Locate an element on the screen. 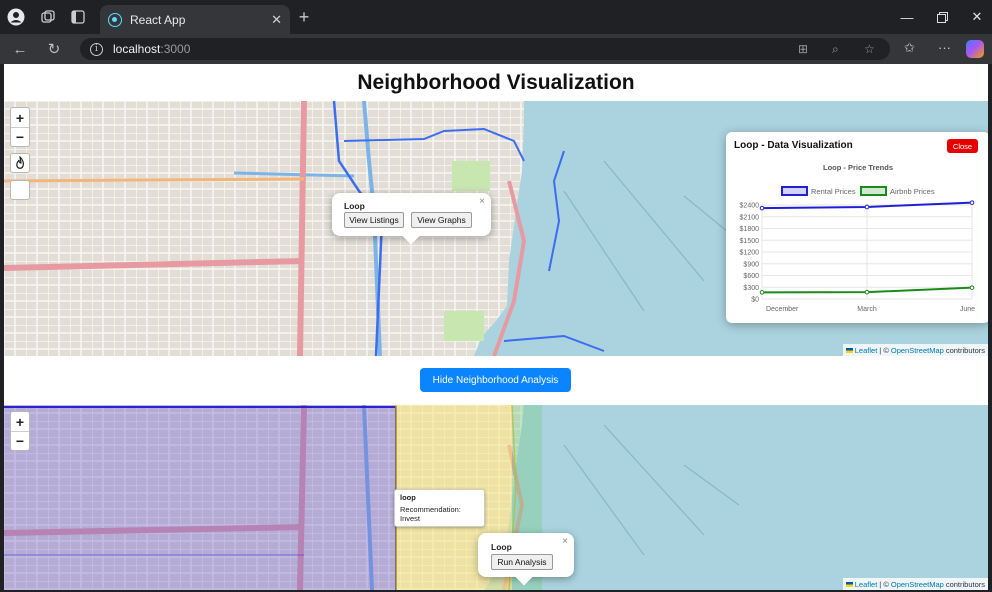 Image resolution: width=992 pixels, height=592 pixels. react-icon is located at coordinates (115, 19).